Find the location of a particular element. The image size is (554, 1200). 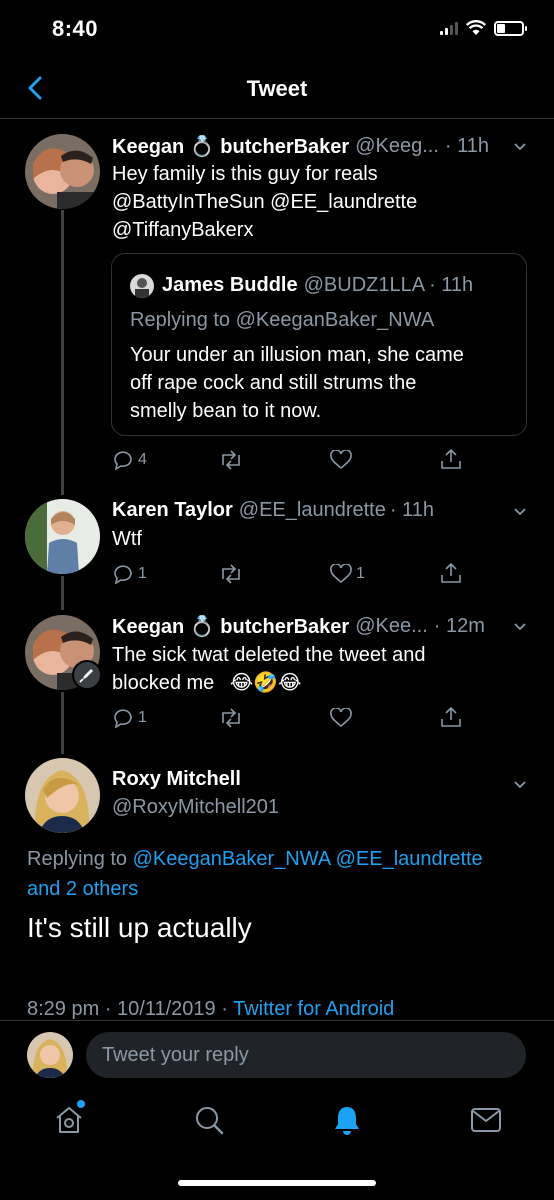

main-tweet-text: It's still up actually is located at coordinates (139, 927).